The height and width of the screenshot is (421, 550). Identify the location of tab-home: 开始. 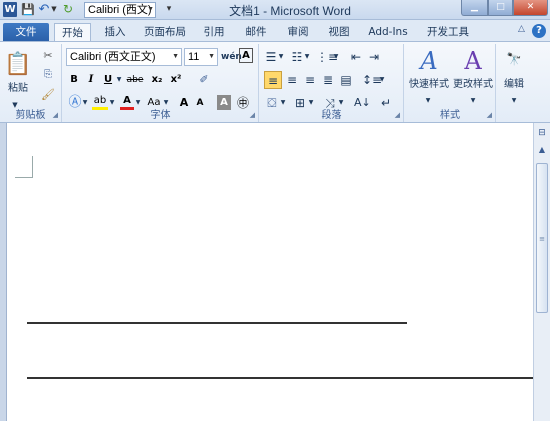
(72, 32).